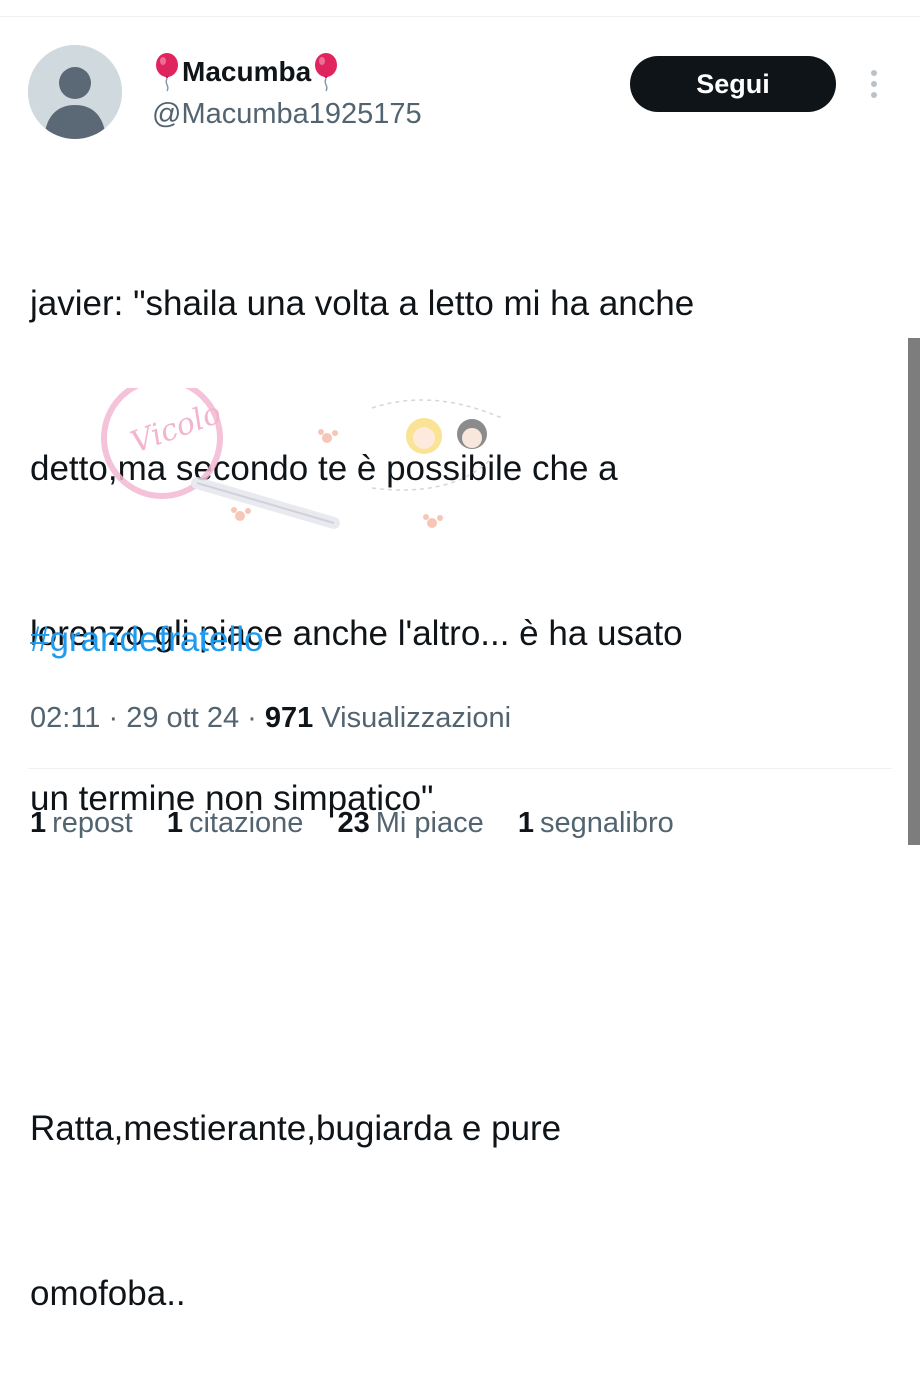  What do you see at coordinates (733, 84) in the screenshot?
I see `follow-button: Segui` at bounding box center [733, 84].